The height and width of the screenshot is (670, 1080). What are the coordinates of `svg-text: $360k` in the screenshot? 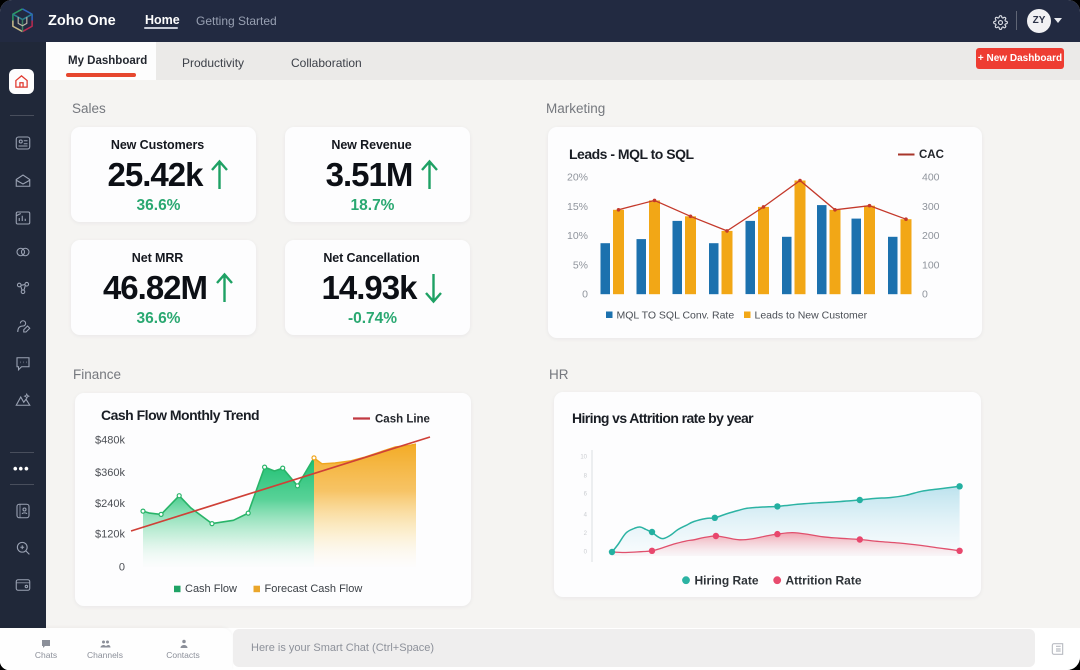 It's located at (110, 473).